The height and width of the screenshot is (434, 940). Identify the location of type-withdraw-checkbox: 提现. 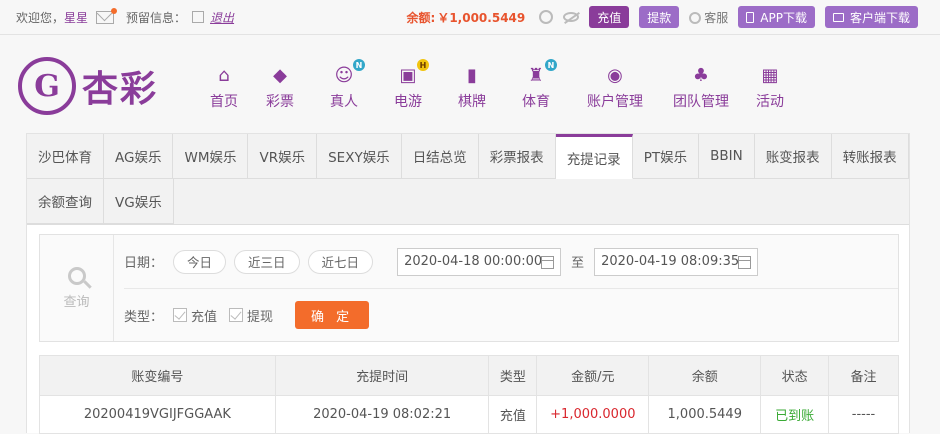
(251, 315).